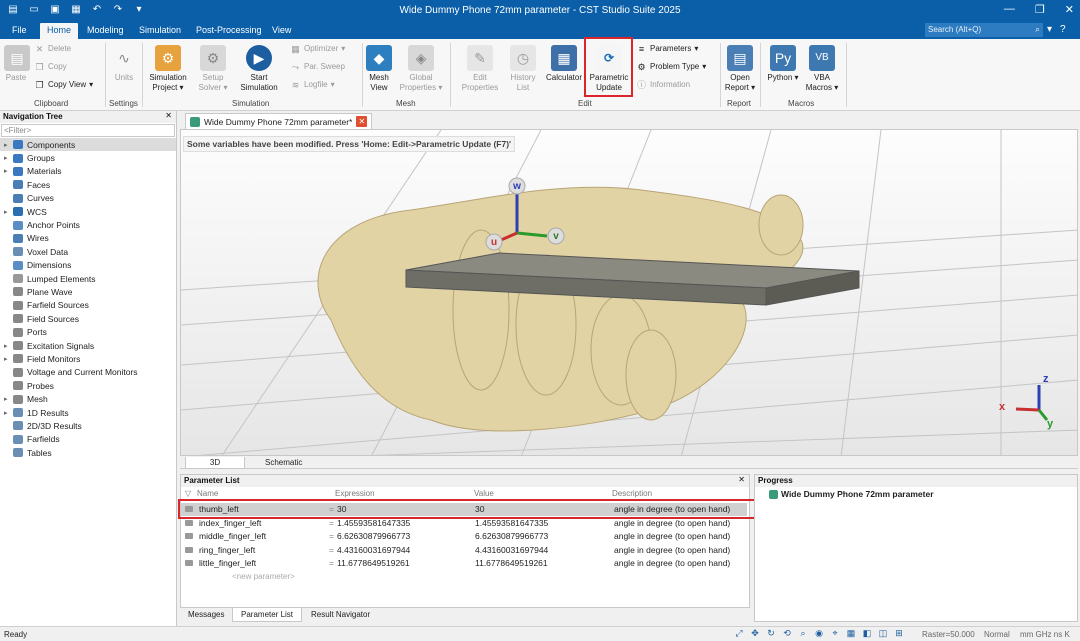  Describe the element at coordinates (317, 67) in the screenshot. I see `par-sweep-button: ⤳ Par. Sweep` at that location.